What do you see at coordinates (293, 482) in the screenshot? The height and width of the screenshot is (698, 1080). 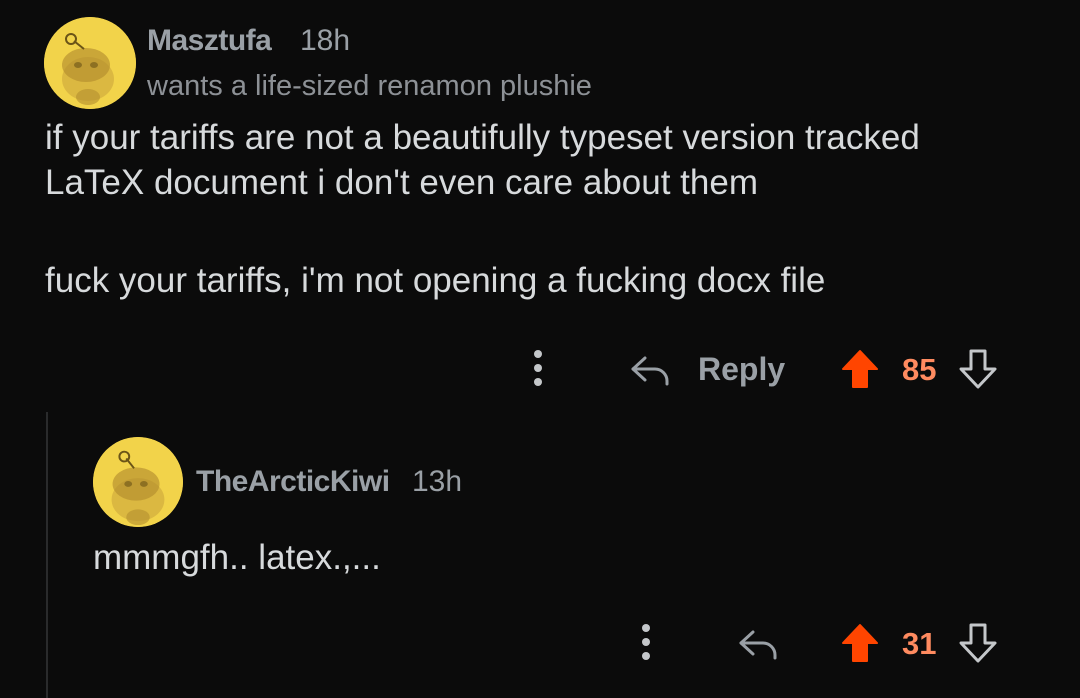 I see `comment-author: TheArcticKiwi` at bounding box center [293, 482].